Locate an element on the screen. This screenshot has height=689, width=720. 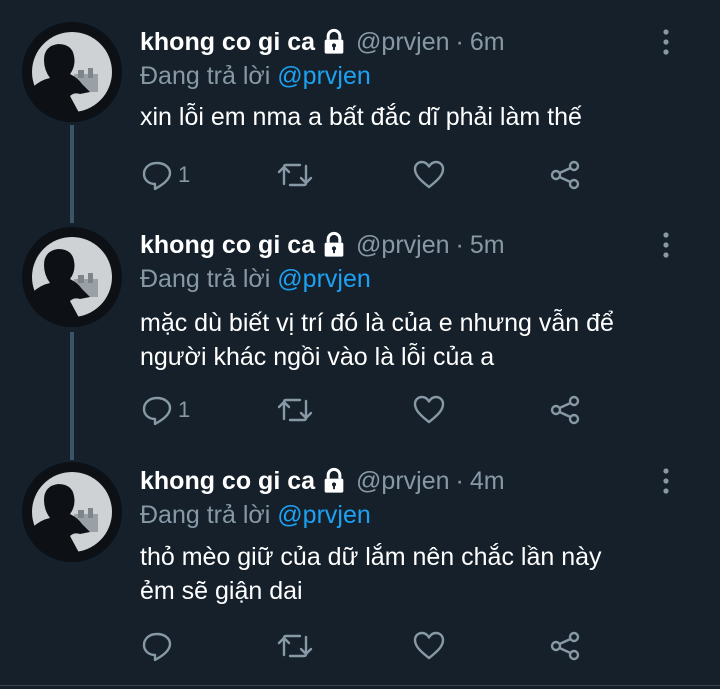
timestamp: 4m is located at coordinates (487, 481).